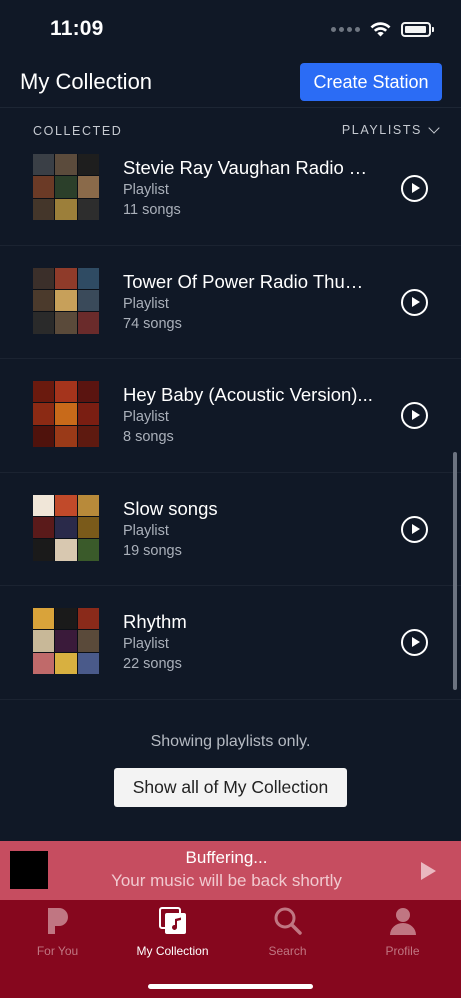  Describe the element at coordinates (230, 83) in the screenshot. I see `header: My Collection Create Station` at that location.